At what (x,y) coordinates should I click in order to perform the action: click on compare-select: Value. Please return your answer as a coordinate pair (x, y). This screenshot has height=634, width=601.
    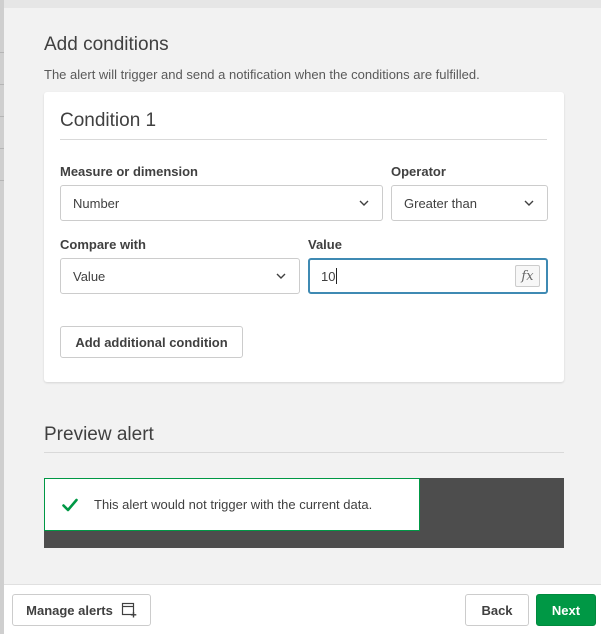
    Looking at the image, I should click on (180, 276).